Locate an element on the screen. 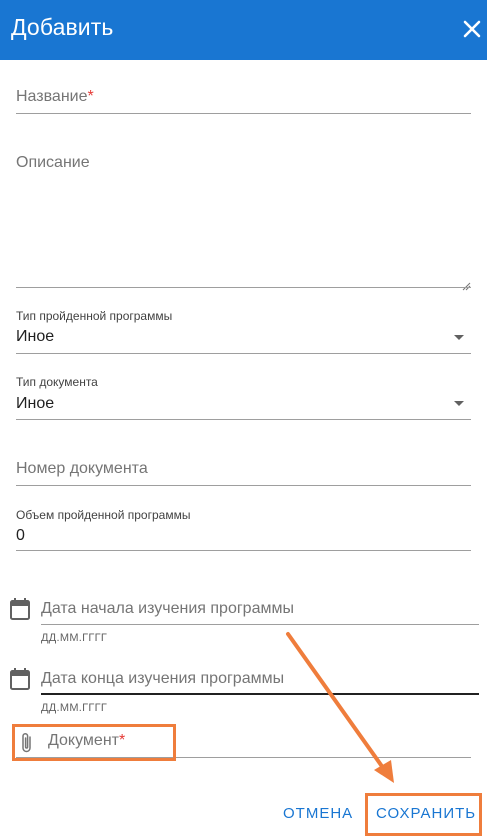  program-volume-value: 0 is located at coordinates (20, 535).